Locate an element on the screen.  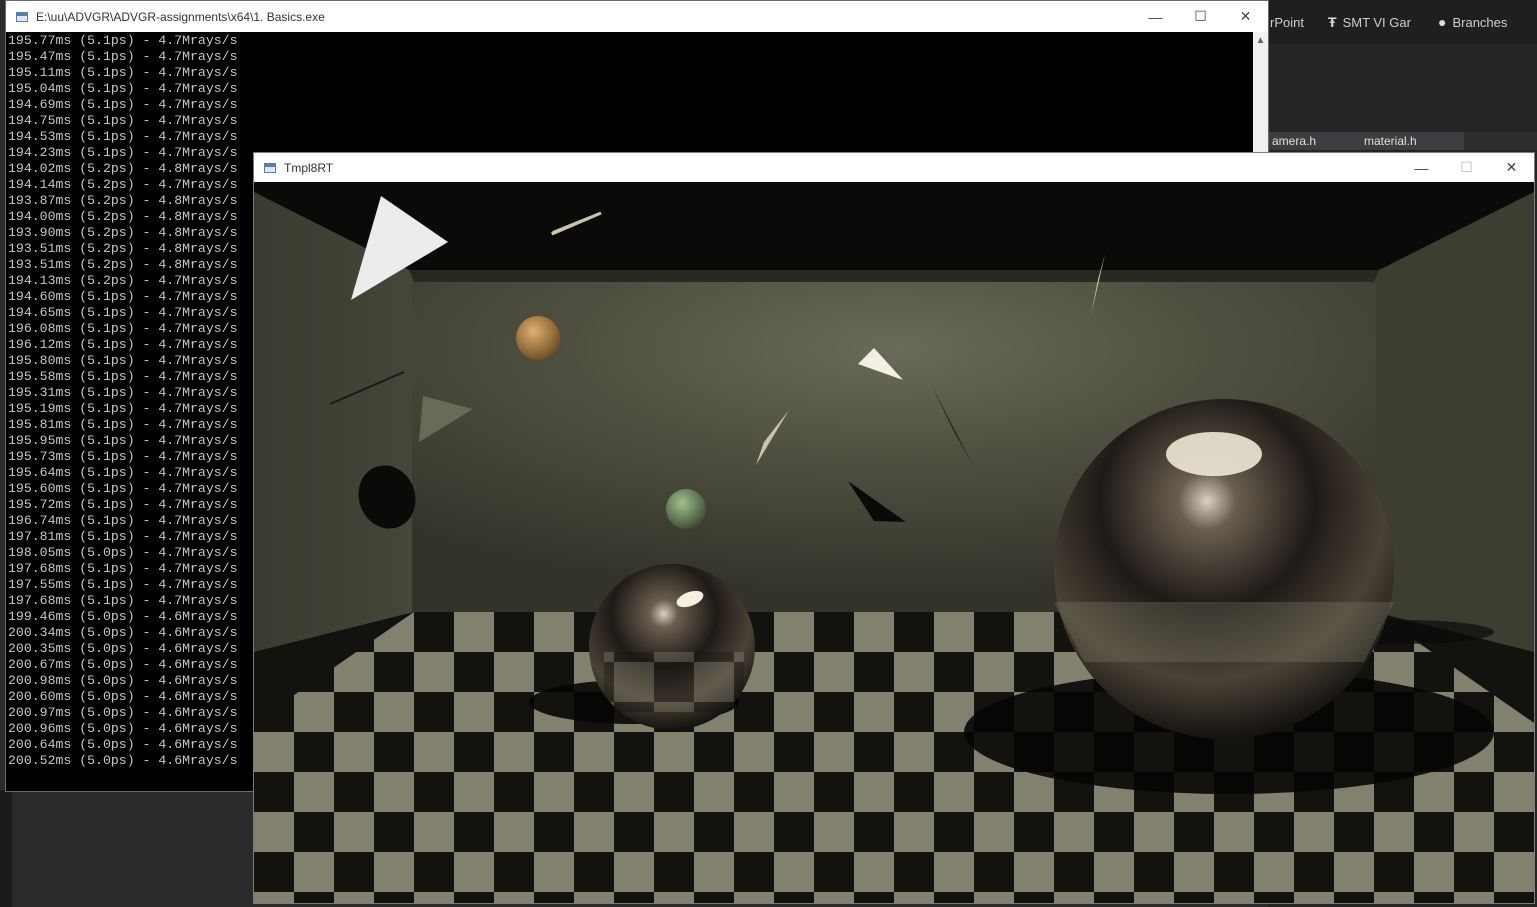
render-title: Tmpl8RT is located at coordinates (309, 167).